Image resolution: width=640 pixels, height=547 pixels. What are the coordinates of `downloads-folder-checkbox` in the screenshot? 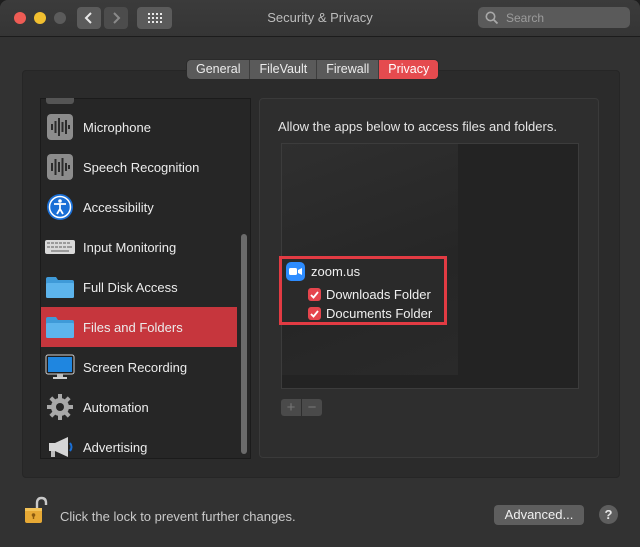 It's located at (314, 294).